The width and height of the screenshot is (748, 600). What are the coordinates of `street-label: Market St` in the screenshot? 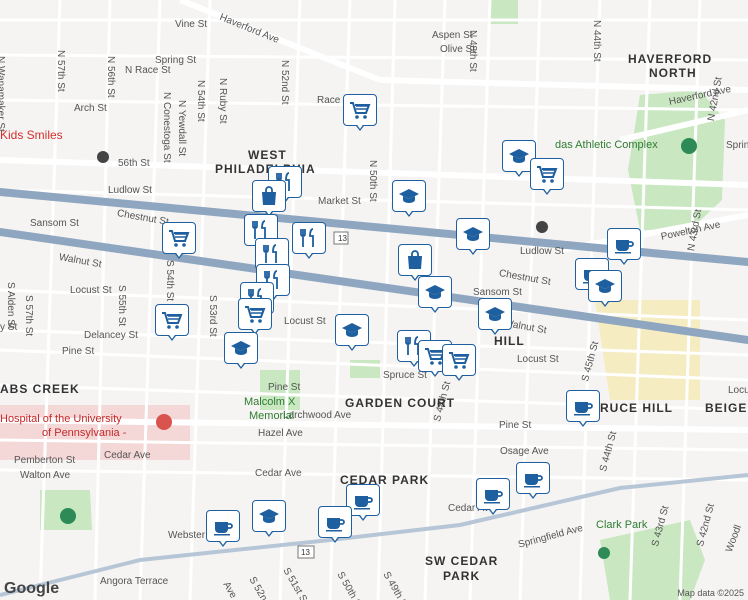 It's located at (339, 201).